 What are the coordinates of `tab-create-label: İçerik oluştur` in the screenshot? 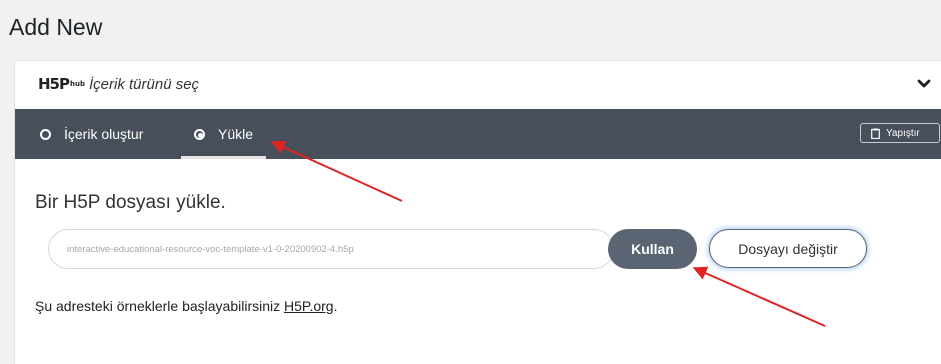 It's located at (104, 134).